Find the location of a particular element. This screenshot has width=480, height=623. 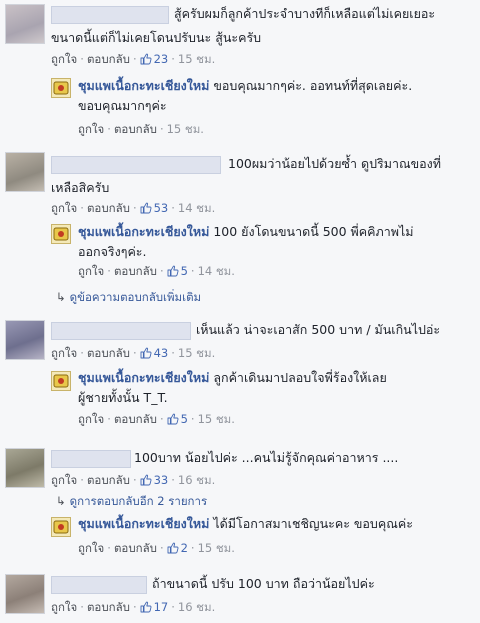

view-more-replies-link: ↳ ดูข้อความตอบกลับเพิ่มเติม is located at coordinates (128, 298).